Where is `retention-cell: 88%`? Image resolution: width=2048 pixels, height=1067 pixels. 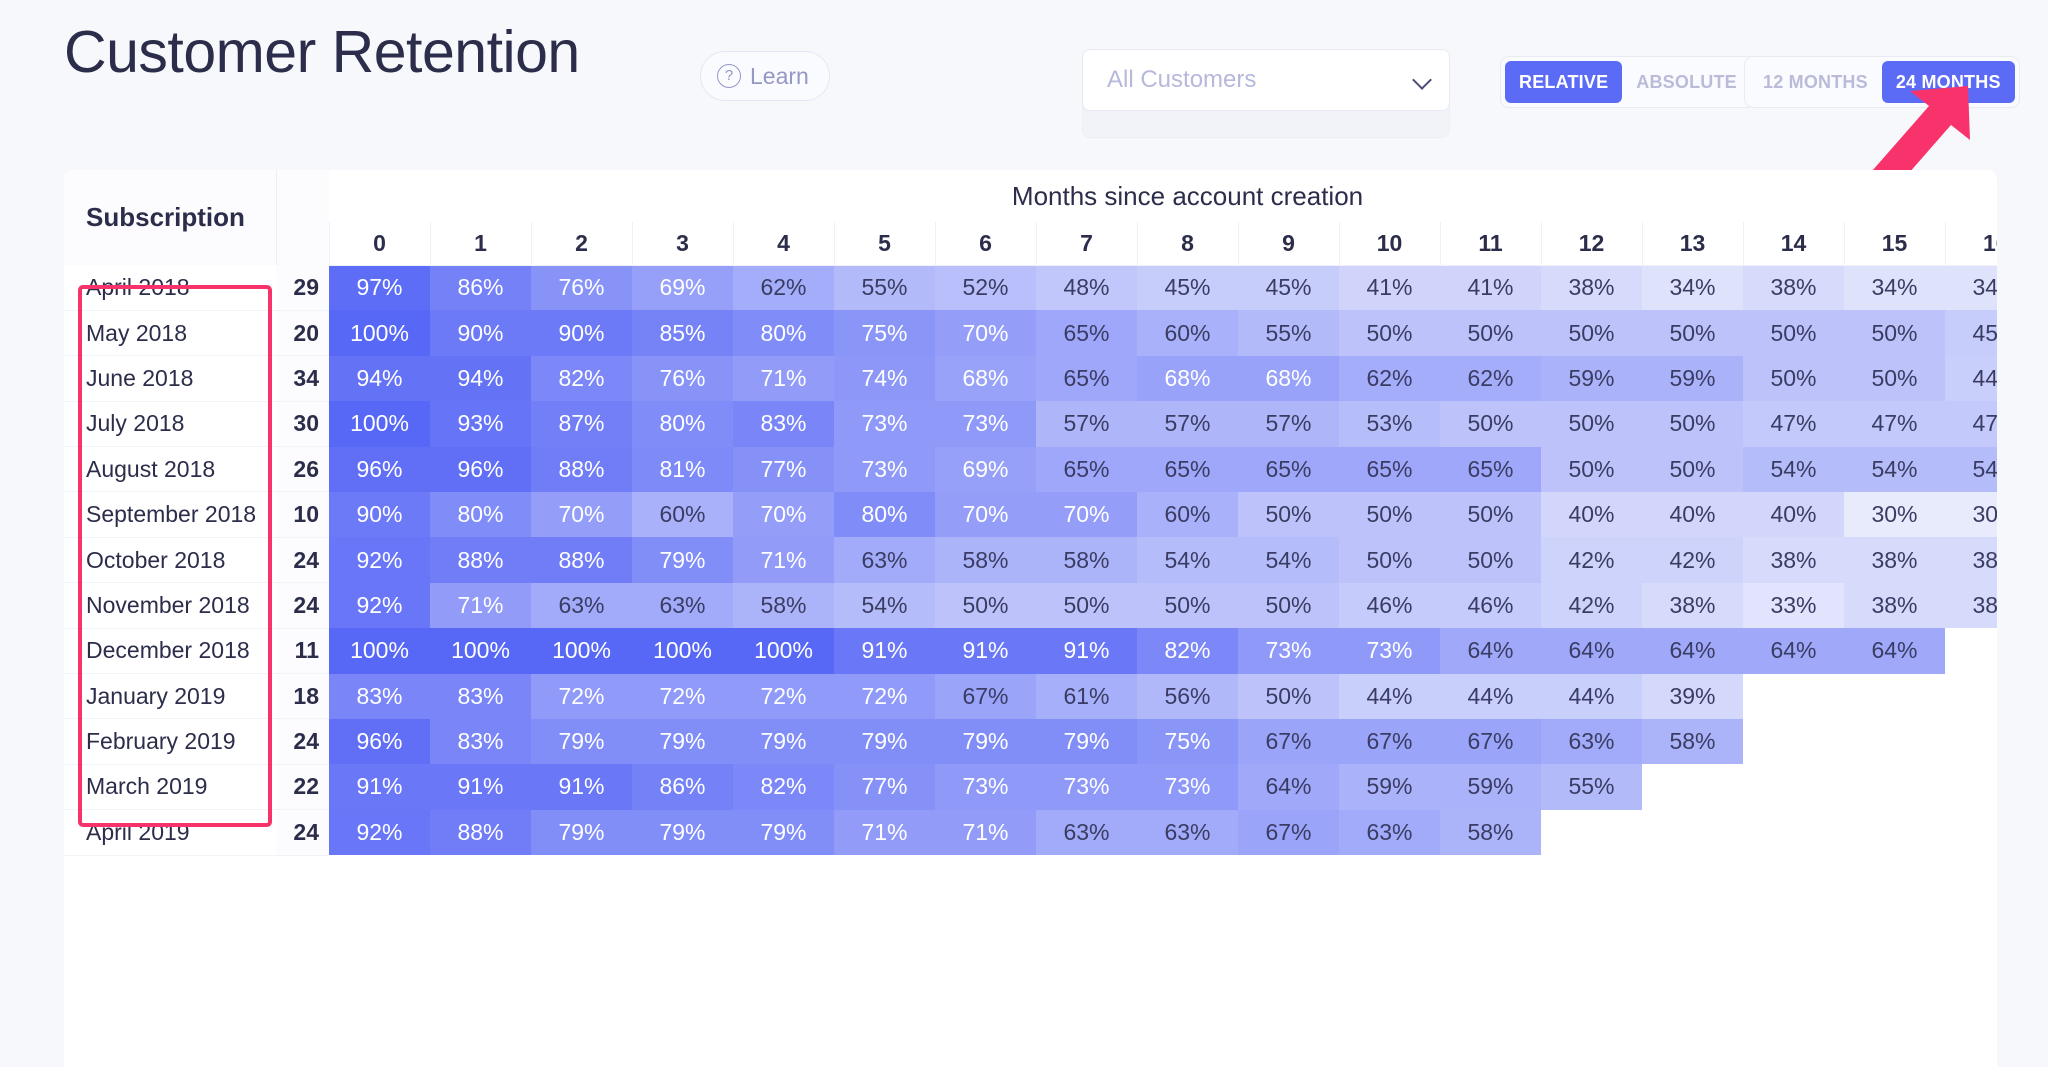 retention-cell: 88% is located at coordinates (480, 832).